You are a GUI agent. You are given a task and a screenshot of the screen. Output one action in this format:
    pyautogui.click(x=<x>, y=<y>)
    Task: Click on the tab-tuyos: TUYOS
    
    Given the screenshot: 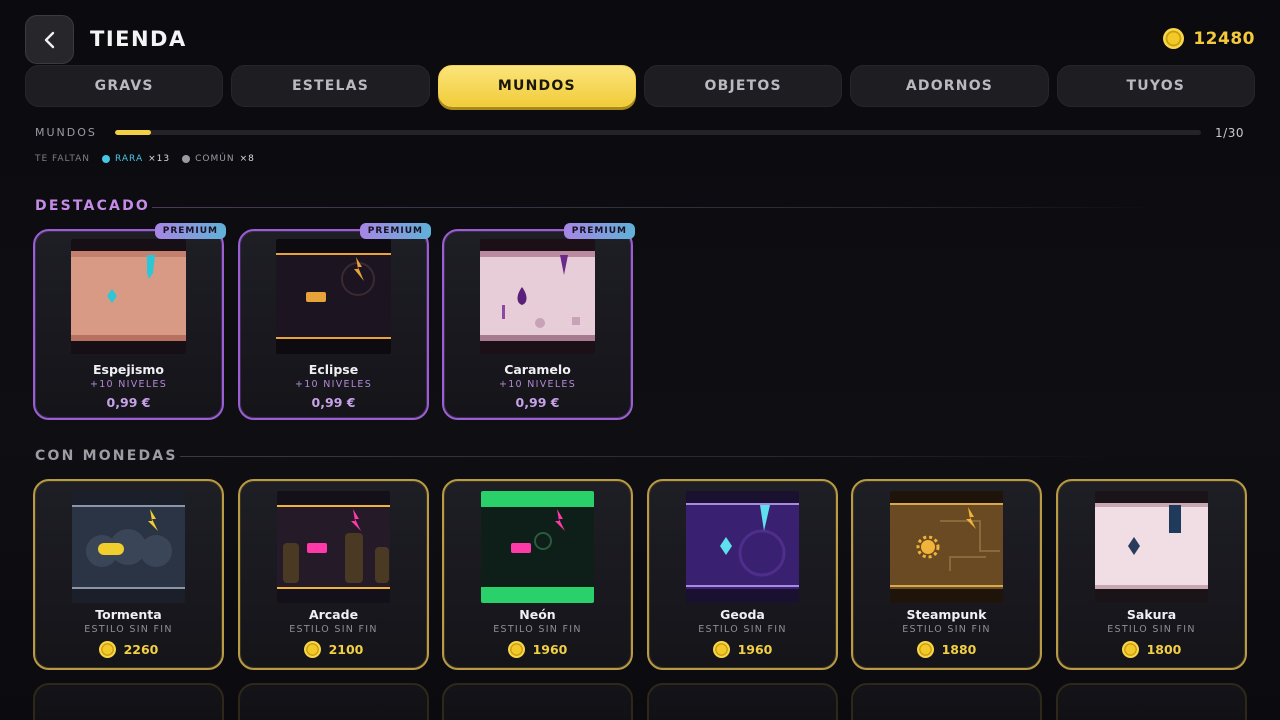 What is the action you would take?
    pyautogui.click(x=1155, y=86)
    